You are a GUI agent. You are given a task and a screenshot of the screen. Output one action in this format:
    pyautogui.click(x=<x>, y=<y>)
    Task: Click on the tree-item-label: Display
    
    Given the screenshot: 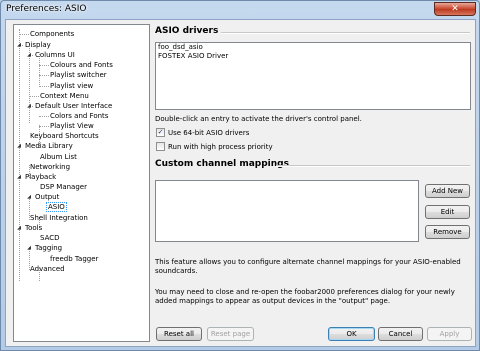 What is the action you would take?
    pyautogui.click(x=38, y=45)
    